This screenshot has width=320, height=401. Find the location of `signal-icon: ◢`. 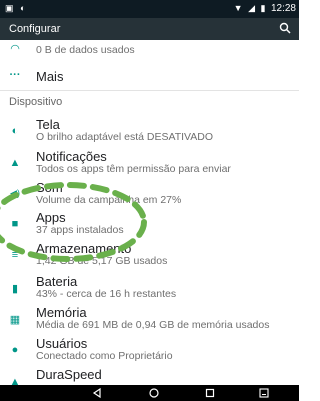

signal-icon: ◢ is located at coordinates (251, 8).